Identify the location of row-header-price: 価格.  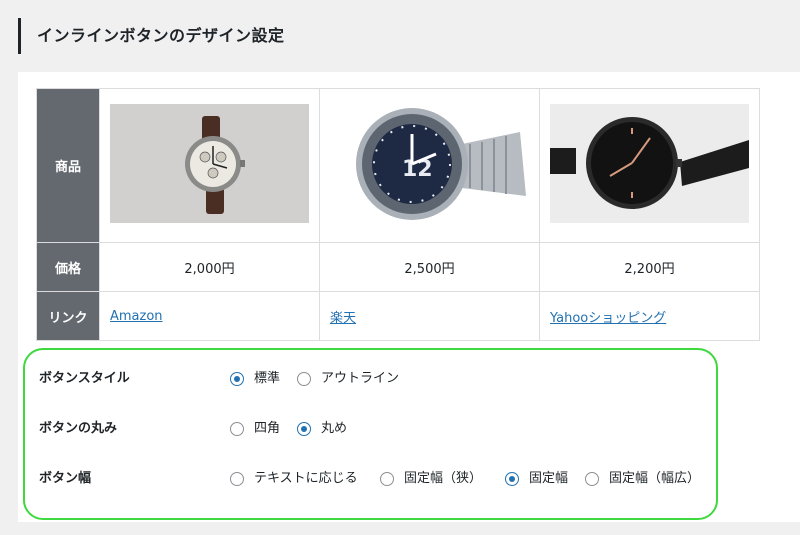
(68, 267).